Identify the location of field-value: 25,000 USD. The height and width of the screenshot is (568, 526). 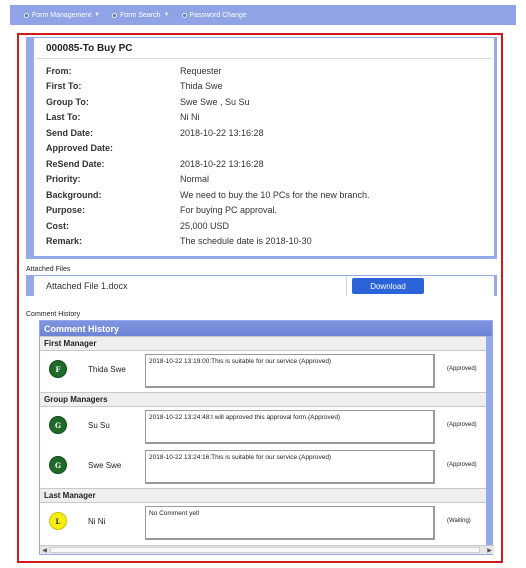
(205, 225).